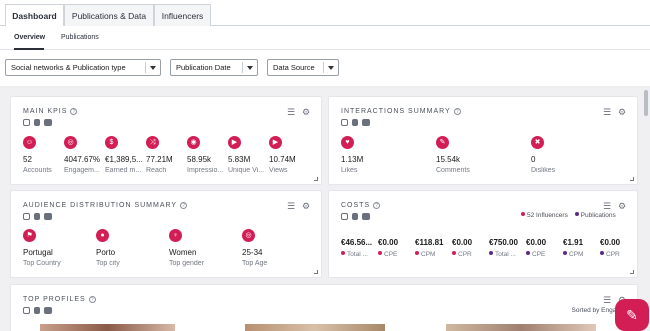 The image size is (650, 331). I want to click on kpi-item: ♥ 1.13M Likes, so click(365, 155).